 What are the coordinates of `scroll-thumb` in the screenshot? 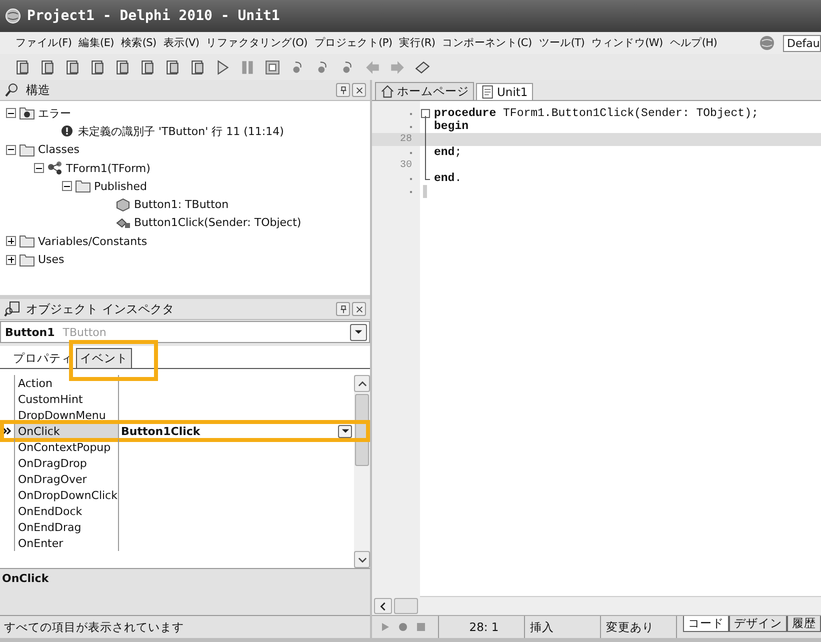 It's located at (406, 606).